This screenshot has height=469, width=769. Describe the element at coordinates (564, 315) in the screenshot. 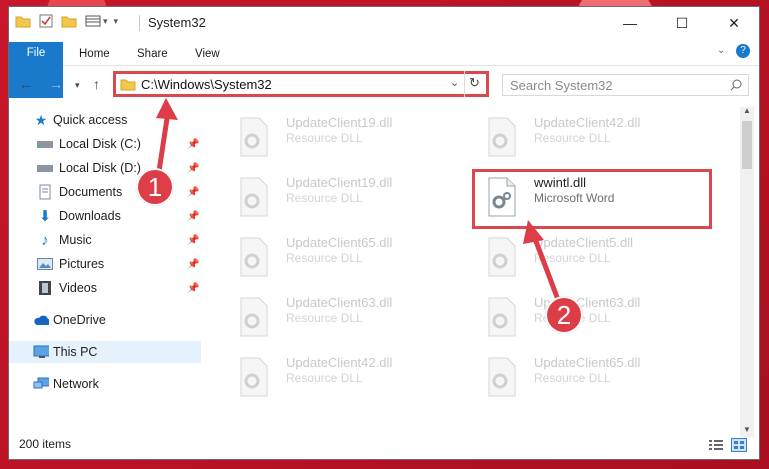

I see `step-badge-2: 2` at that location.